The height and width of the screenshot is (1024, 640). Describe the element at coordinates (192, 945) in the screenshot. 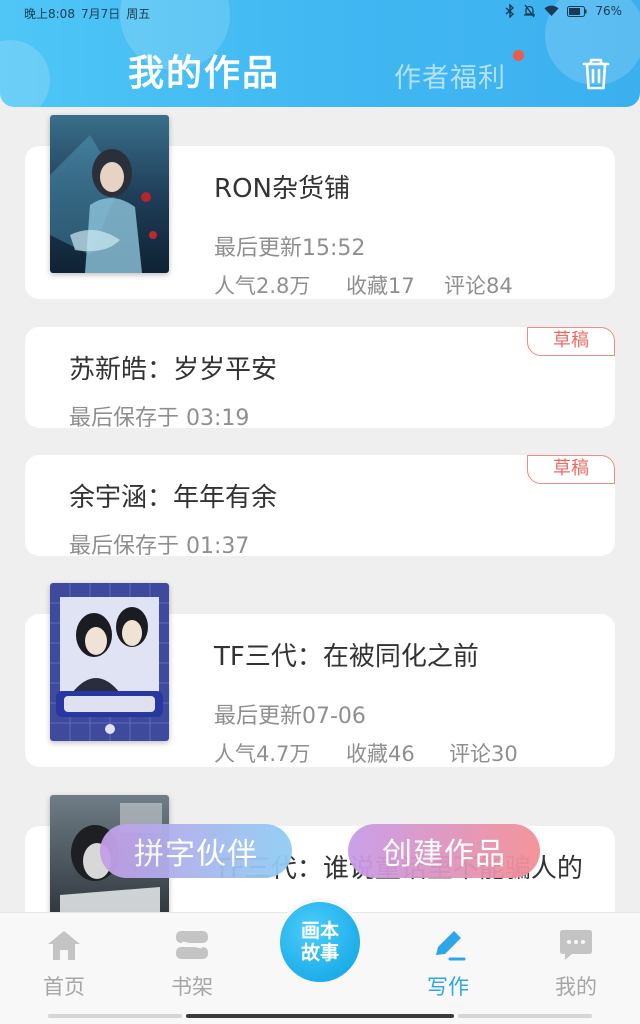

I see `bookshelf-icon` at that location.